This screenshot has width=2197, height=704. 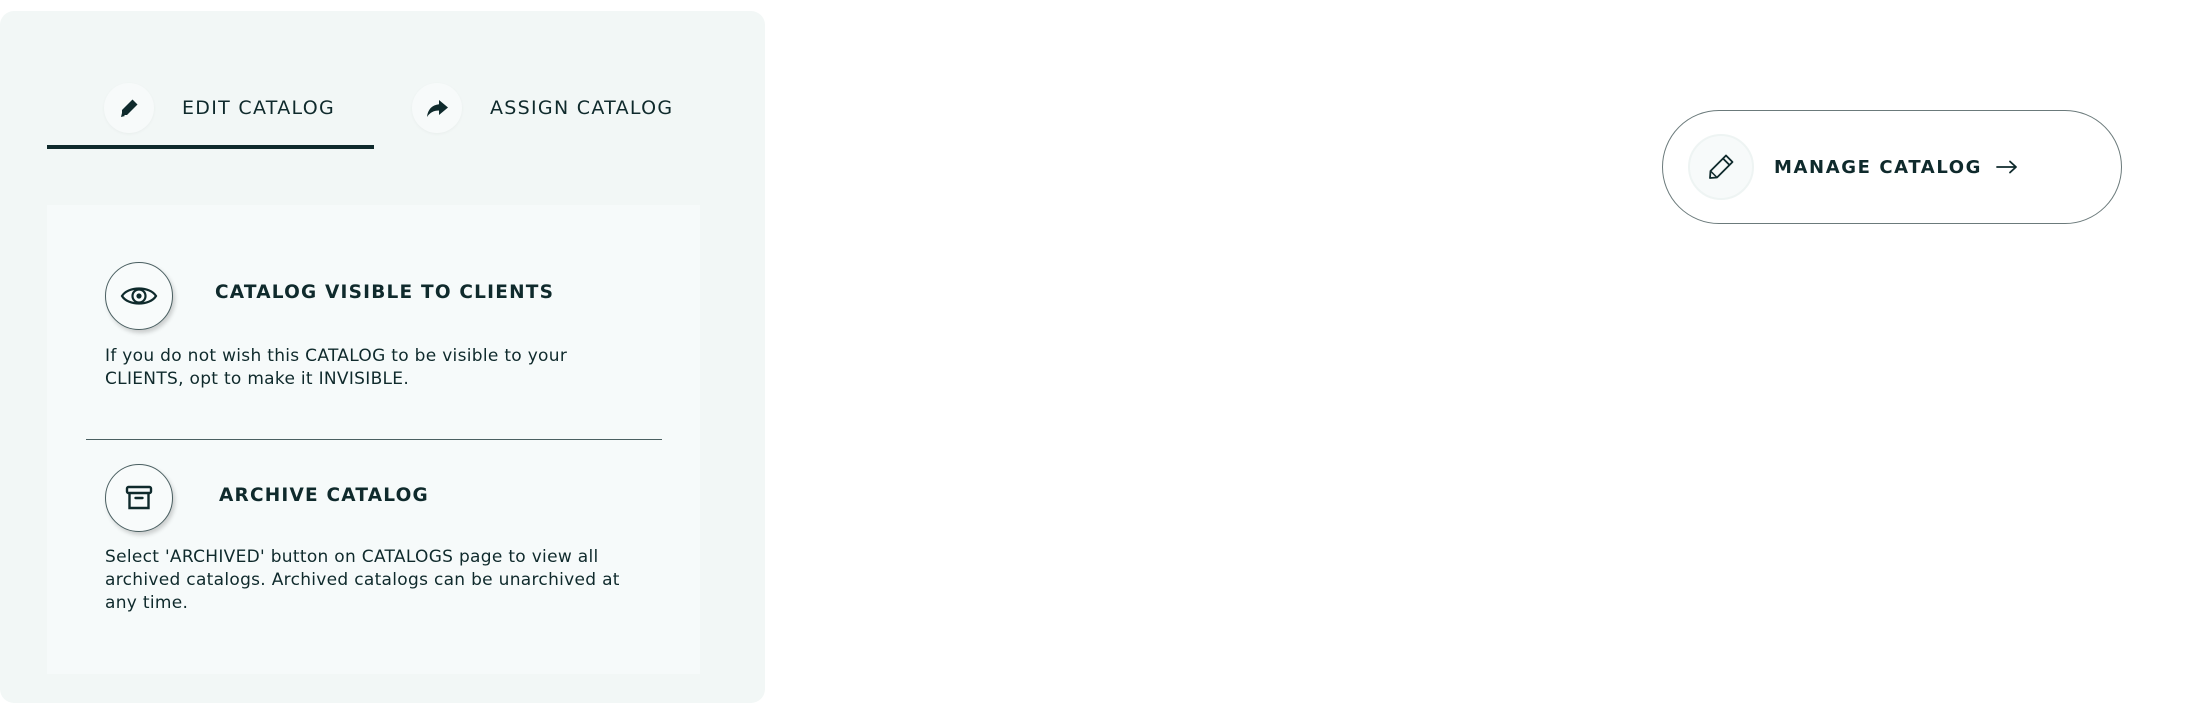 I want to click on manage-catalog-label: MANAGE CATALOG, so click(x=1878, y=167).